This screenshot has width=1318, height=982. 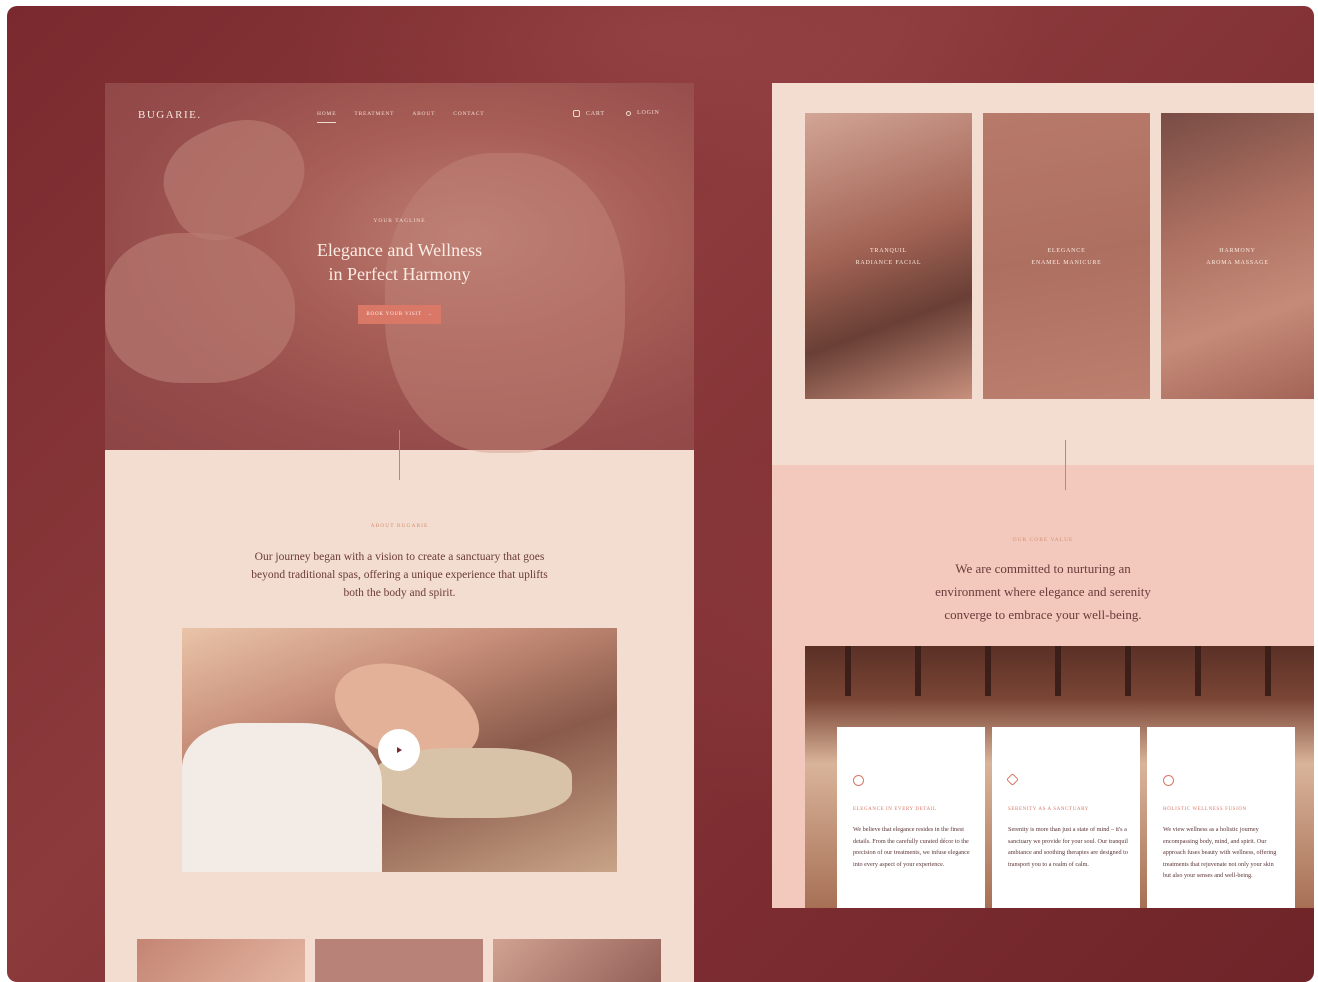 I want to click on arrow-right-icon: →, so click(x=429, y=314).